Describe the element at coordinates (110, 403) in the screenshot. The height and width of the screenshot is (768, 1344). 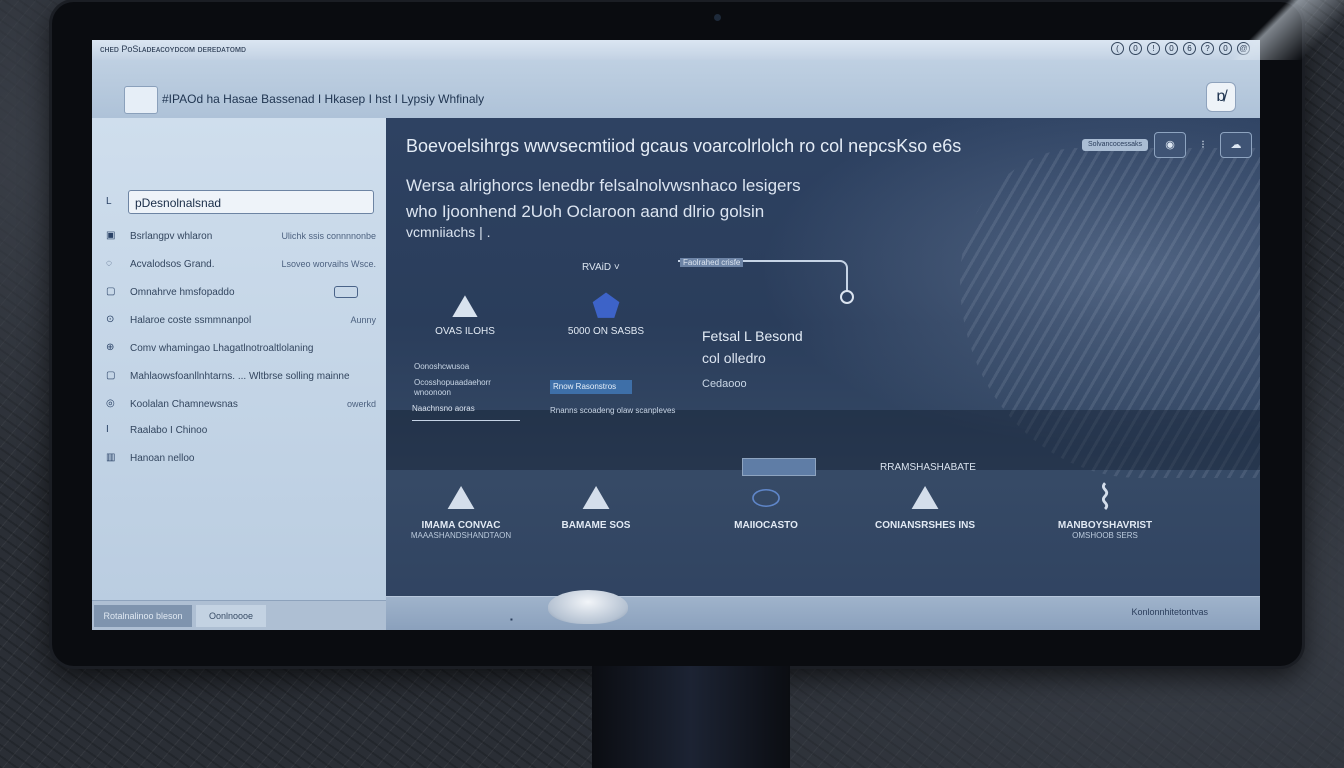
I see `sidebar-item-icon: ◎` at that location.